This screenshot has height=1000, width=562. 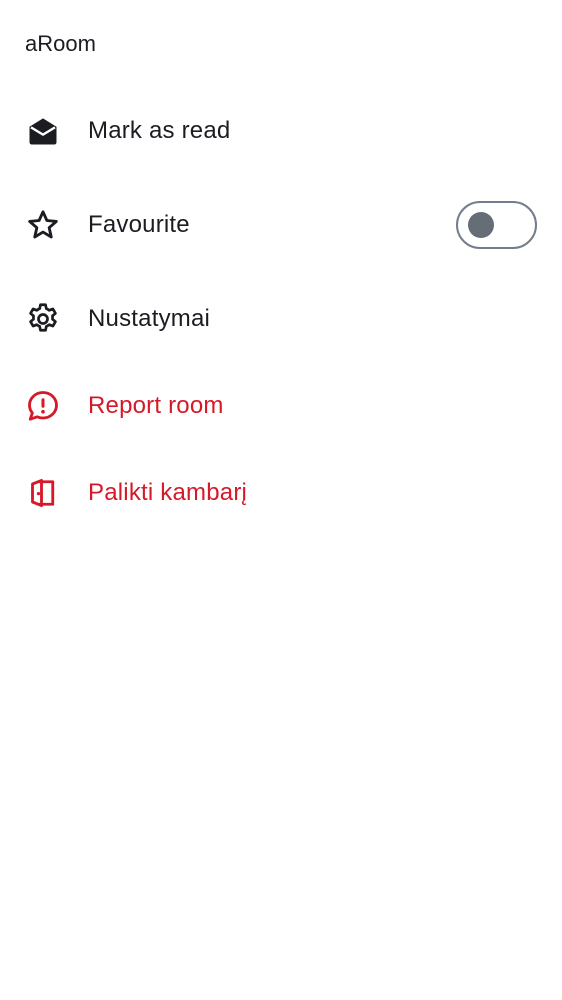 I want to click on envelope-open-icon, so click(x=43, y=131).